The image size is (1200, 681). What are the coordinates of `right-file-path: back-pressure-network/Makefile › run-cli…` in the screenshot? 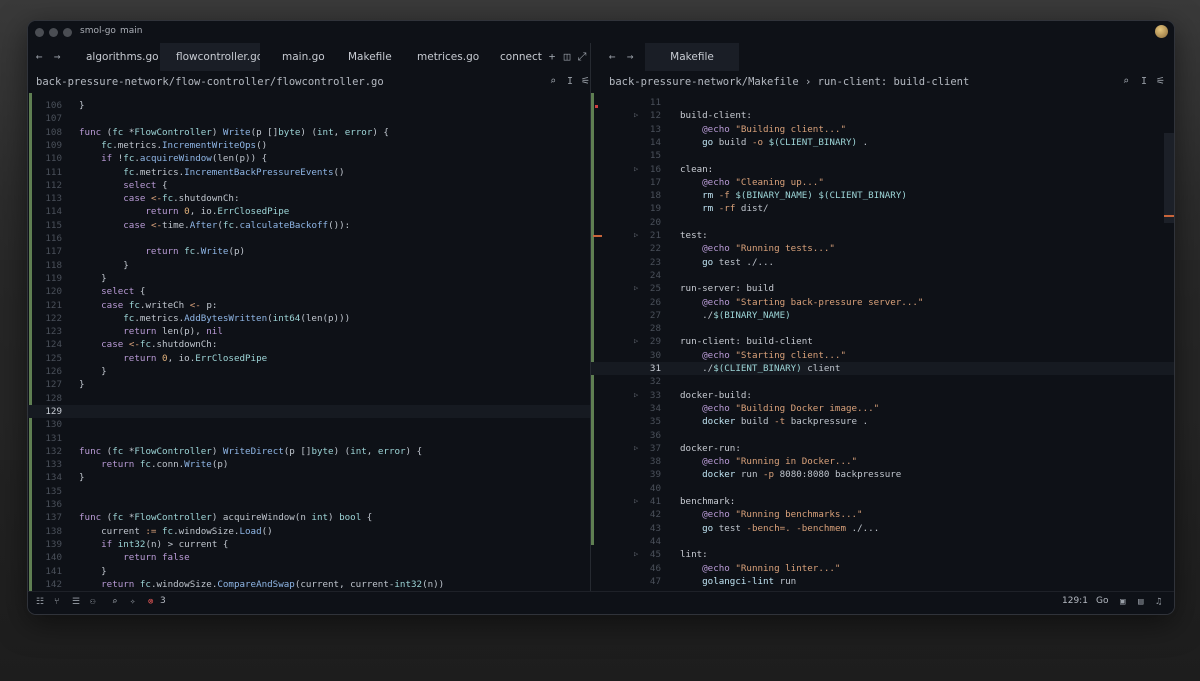 It's located at (789, 82).